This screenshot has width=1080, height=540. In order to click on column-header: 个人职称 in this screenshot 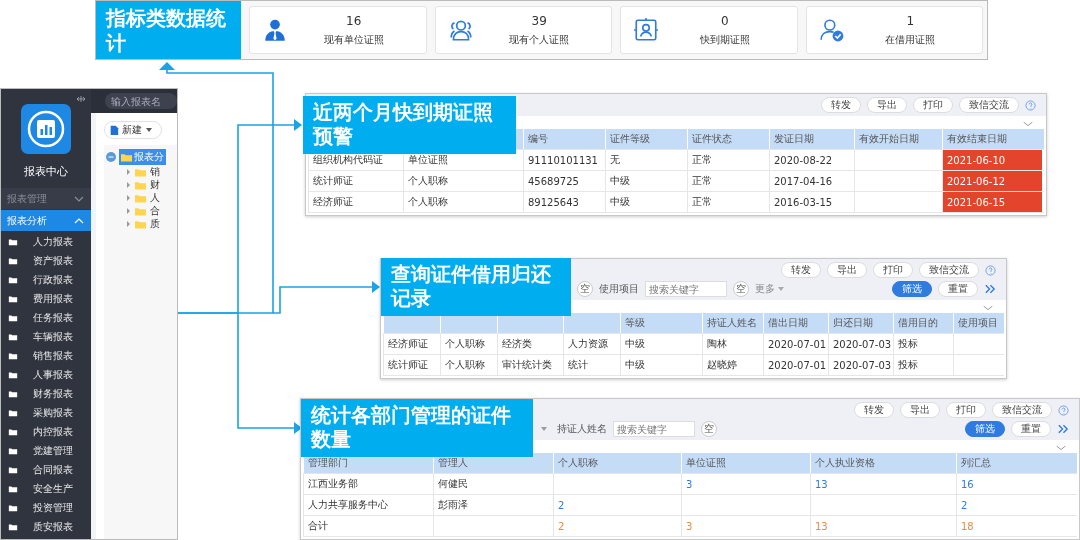, I will do `click(617, 463)`.